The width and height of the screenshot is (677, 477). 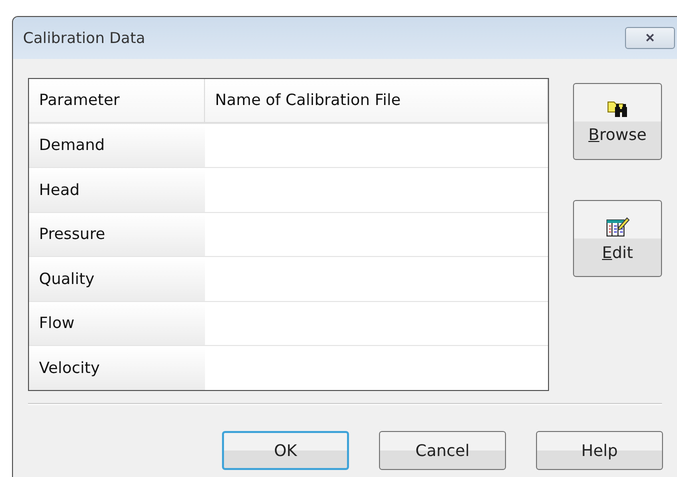 What do you see at coordinates (617, 121) in the screenshot?
I see `browse-button: Browse` at bounding box center [617, 121].